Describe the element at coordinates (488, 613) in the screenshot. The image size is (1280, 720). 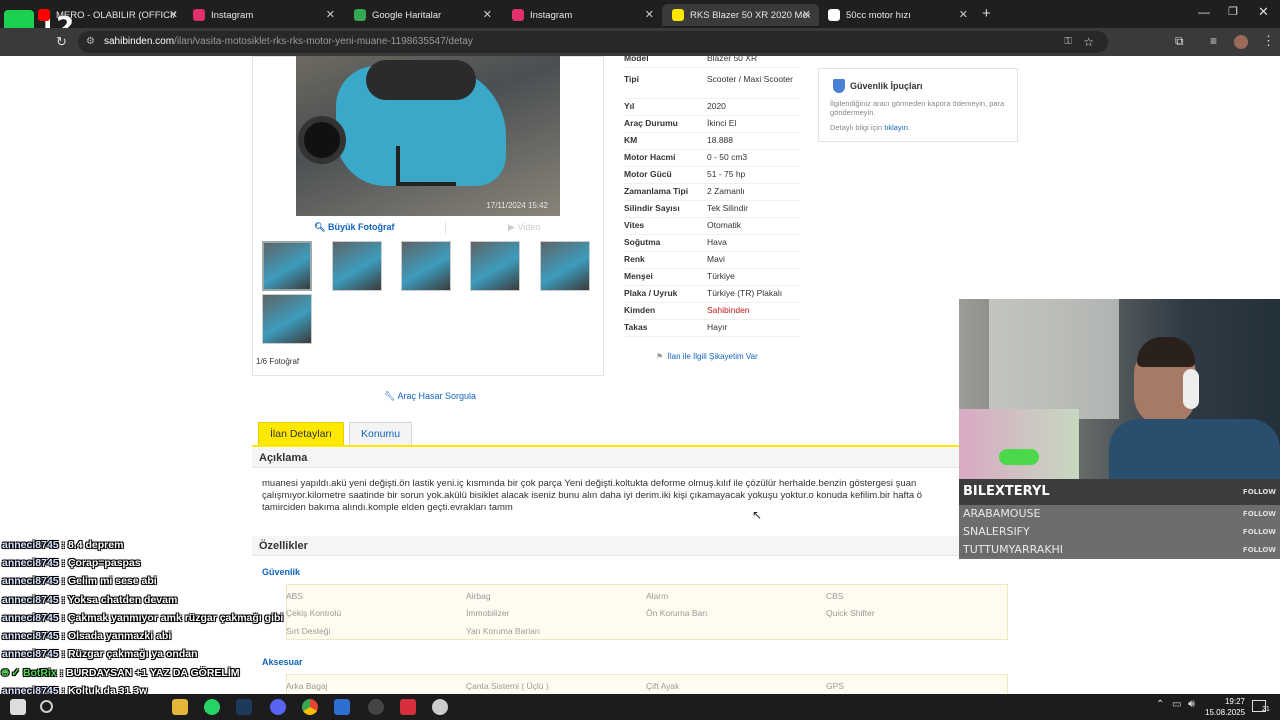
I see `feature-item: İmmobilizer` at that location.